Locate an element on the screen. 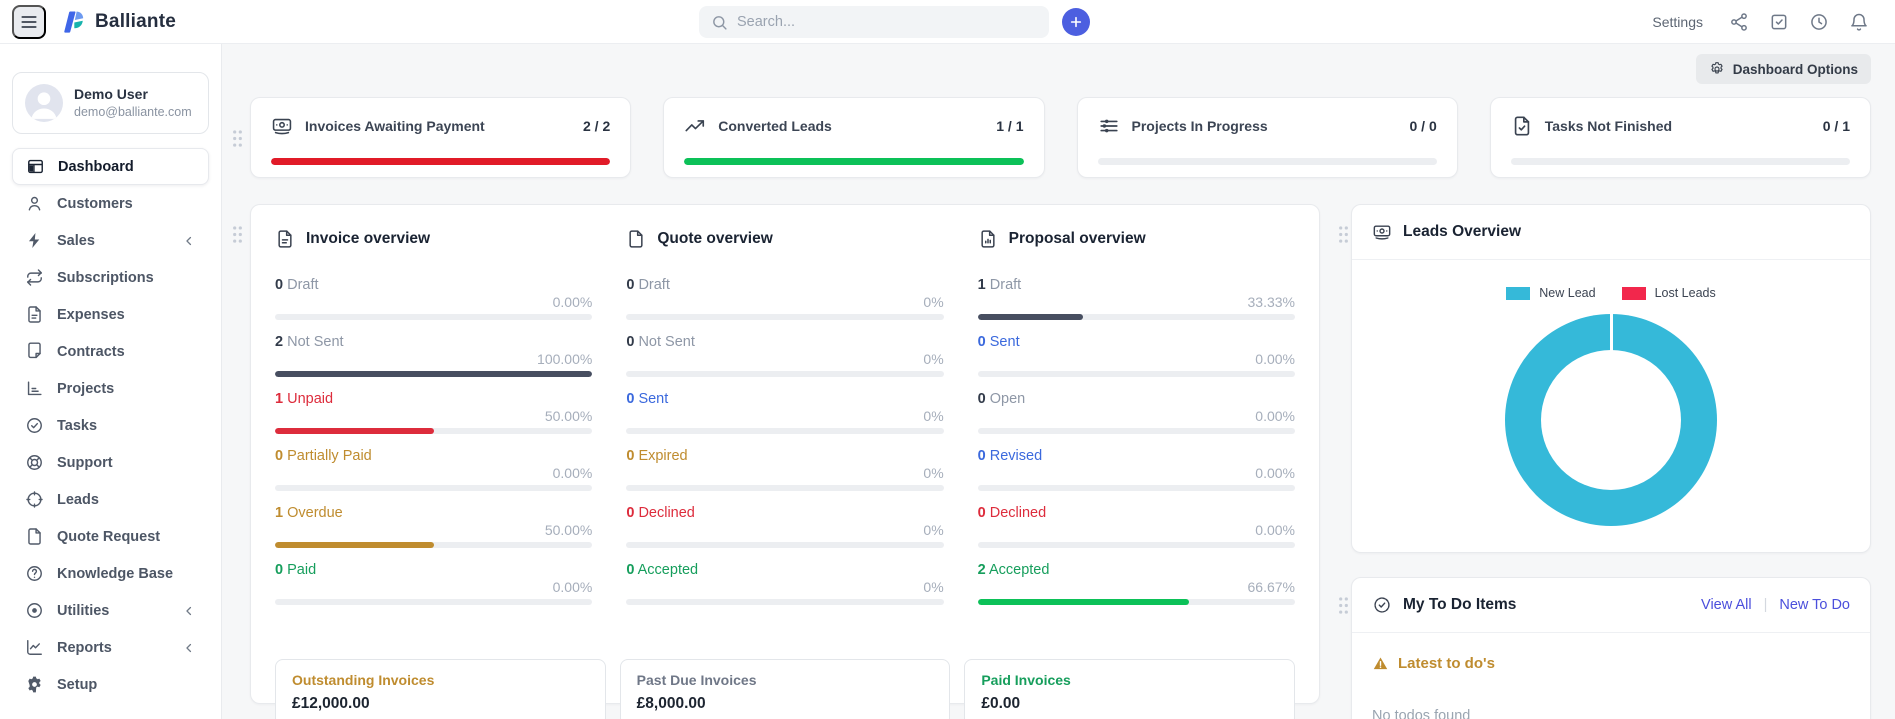 Image resolution: width=1895 pixels, height=719 pixels. sidebar-item-reports: Reports is located at coordinates (110, 647).